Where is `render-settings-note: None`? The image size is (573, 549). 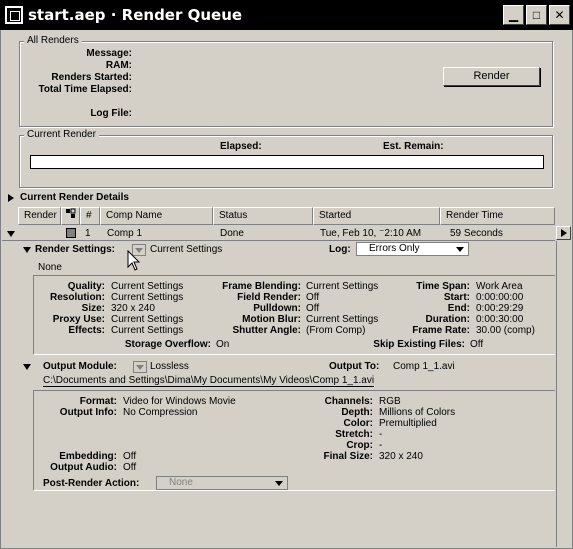 render-settings-note: None is located at coordinates (50, 267).